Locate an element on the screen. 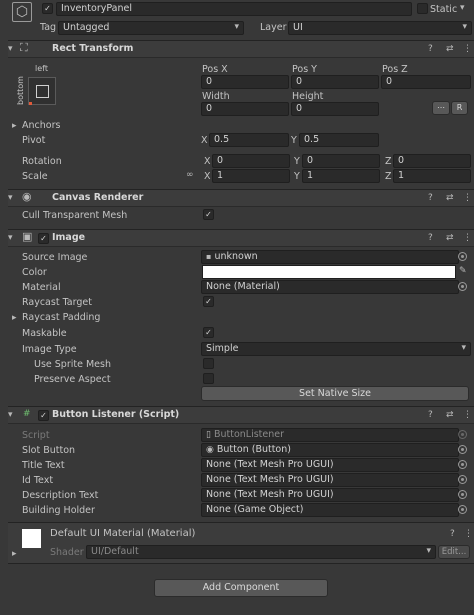 The height and width of the screenshot is (615, 474). maskable-label: Maskable is located at coordinates (44, 333).